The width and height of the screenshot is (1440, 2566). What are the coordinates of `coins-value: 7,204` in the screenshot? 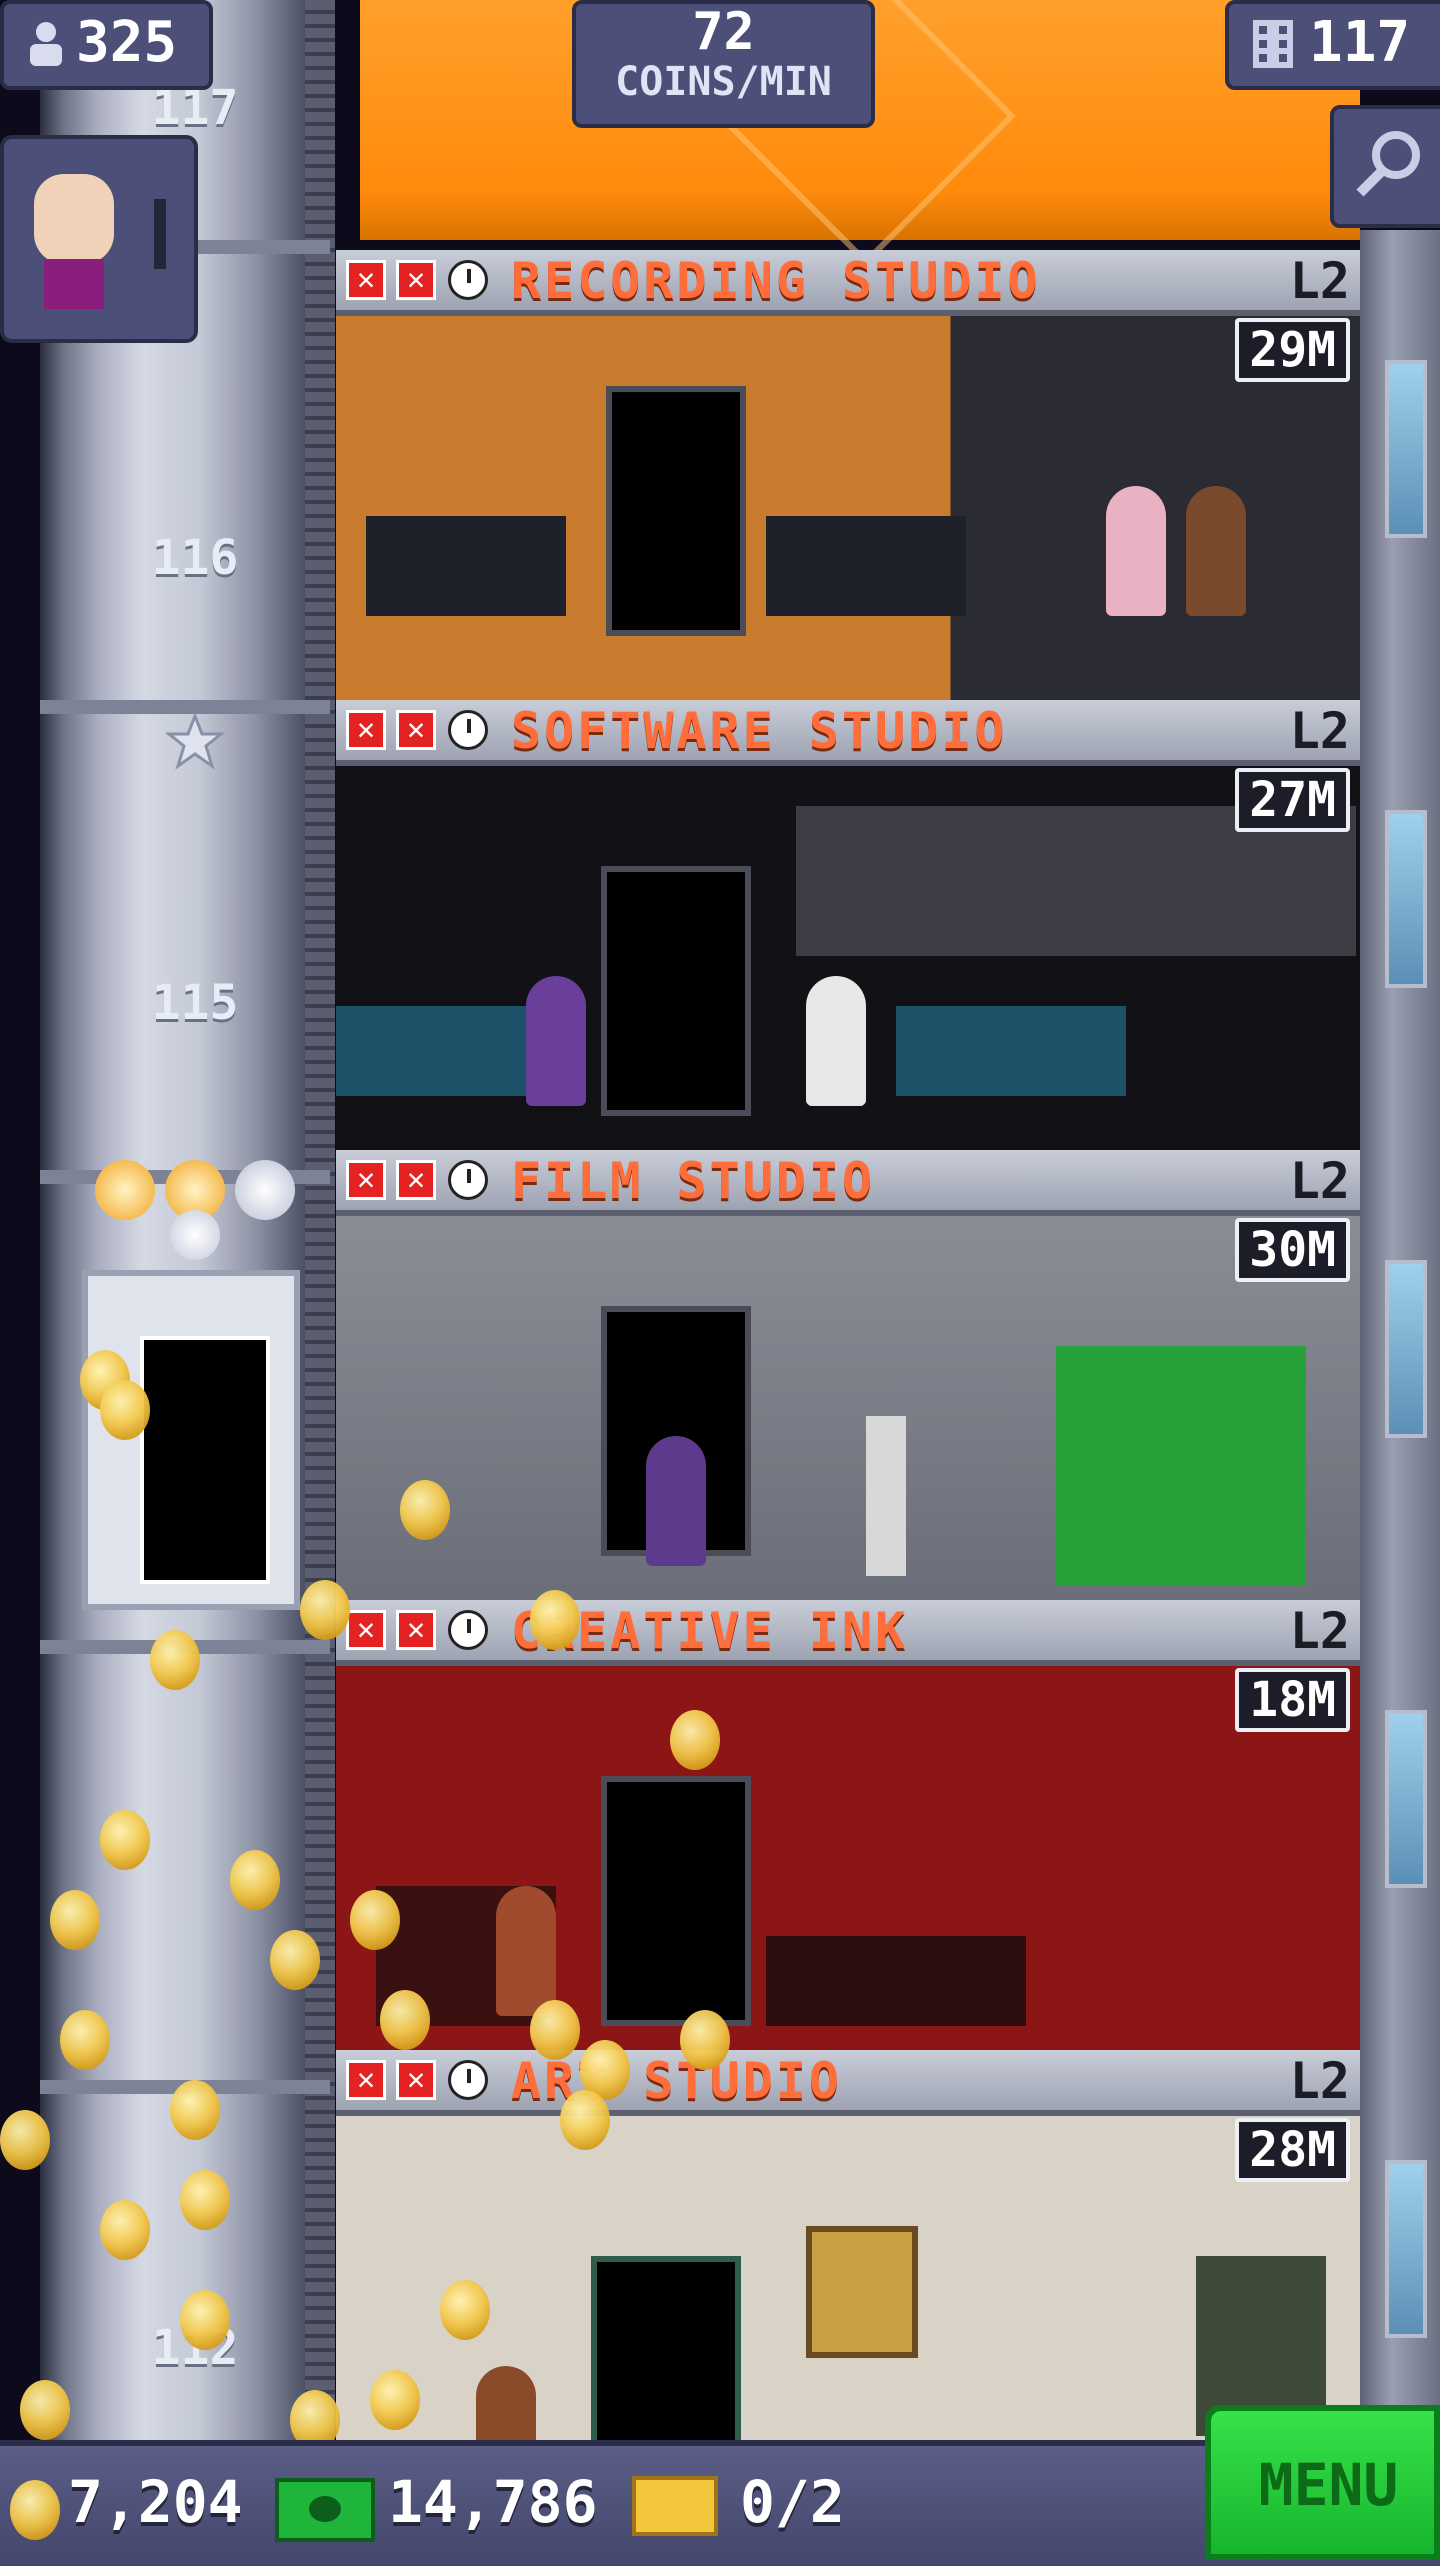 It's located at (155, 2502).